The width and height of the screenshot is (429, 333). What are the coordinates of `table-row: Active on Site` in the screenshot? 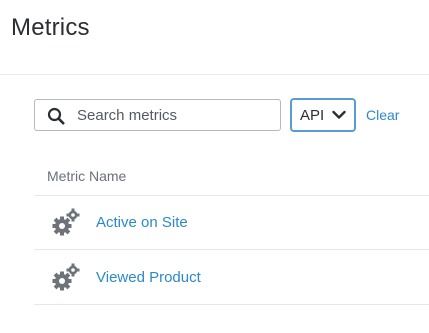 It's located at (231, 222).